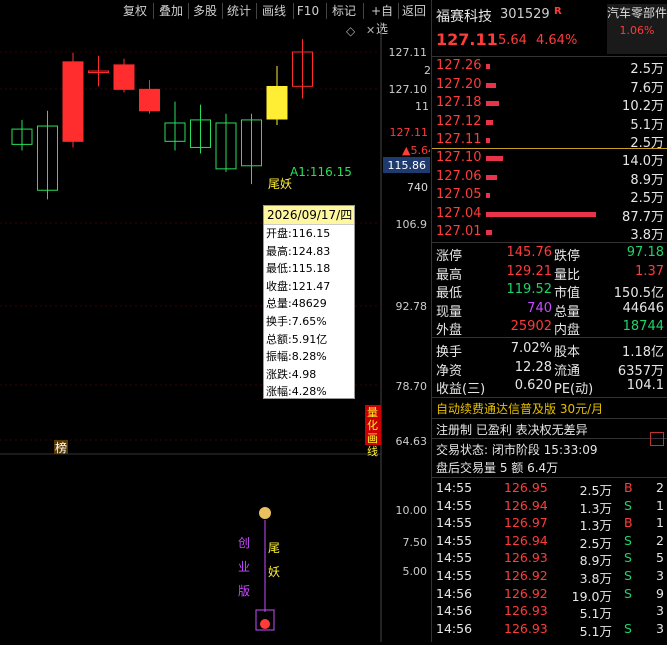  I want to click on tick-volume: 1.3万, so click(595, 526).